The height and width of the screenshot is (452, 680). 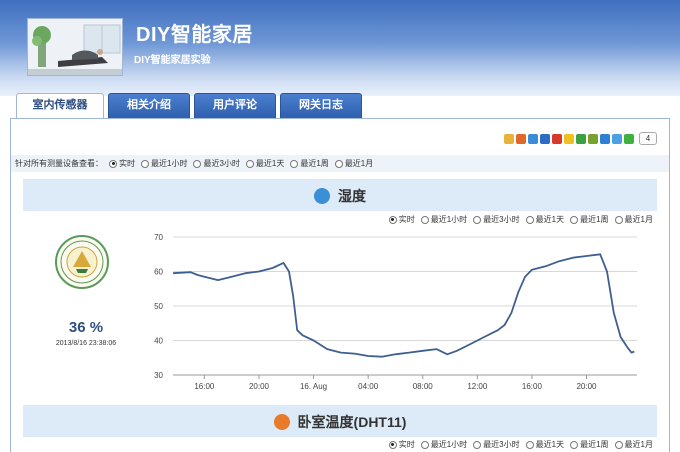 What do you see at coordinates (443, 444) in the screenshot?
I see `temperature-option-1h: 最近1小时` at bounding box center [443, 444].